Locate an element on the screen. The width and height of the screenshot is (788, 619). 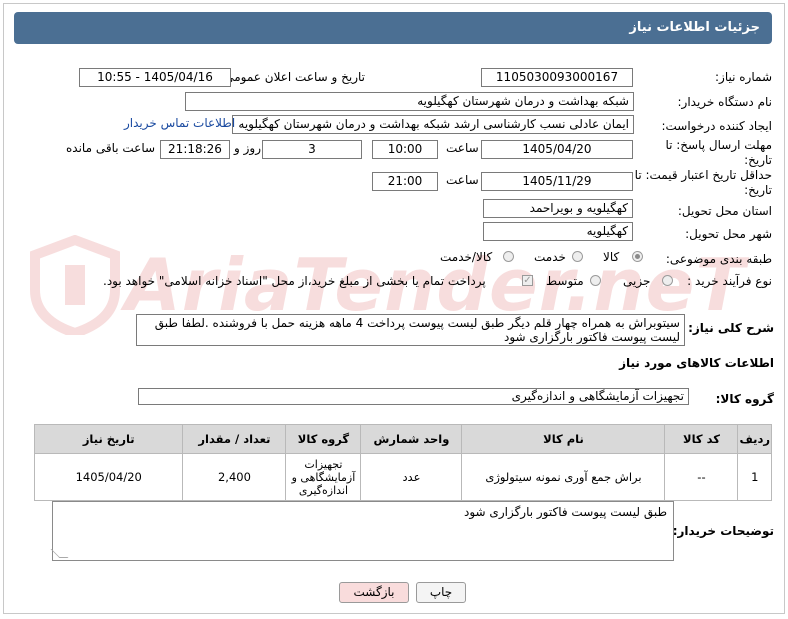
cell-code: -- is located at coordinates (701, 477).